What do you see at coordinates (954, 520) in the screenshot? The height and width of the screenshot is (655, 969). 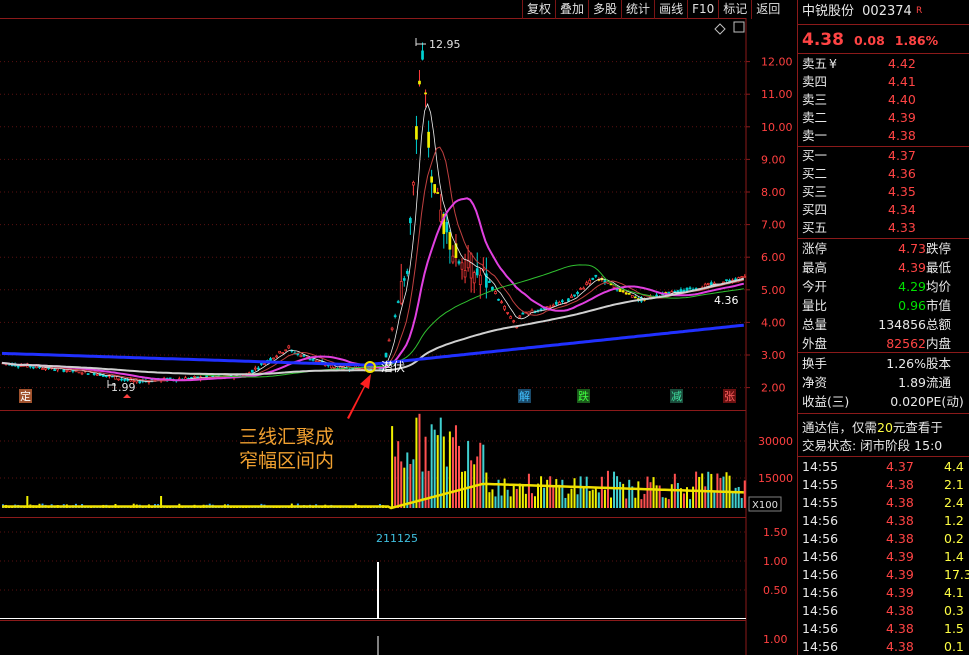 I see `tick-volume: 1.2` at bounding box center [954, 520].